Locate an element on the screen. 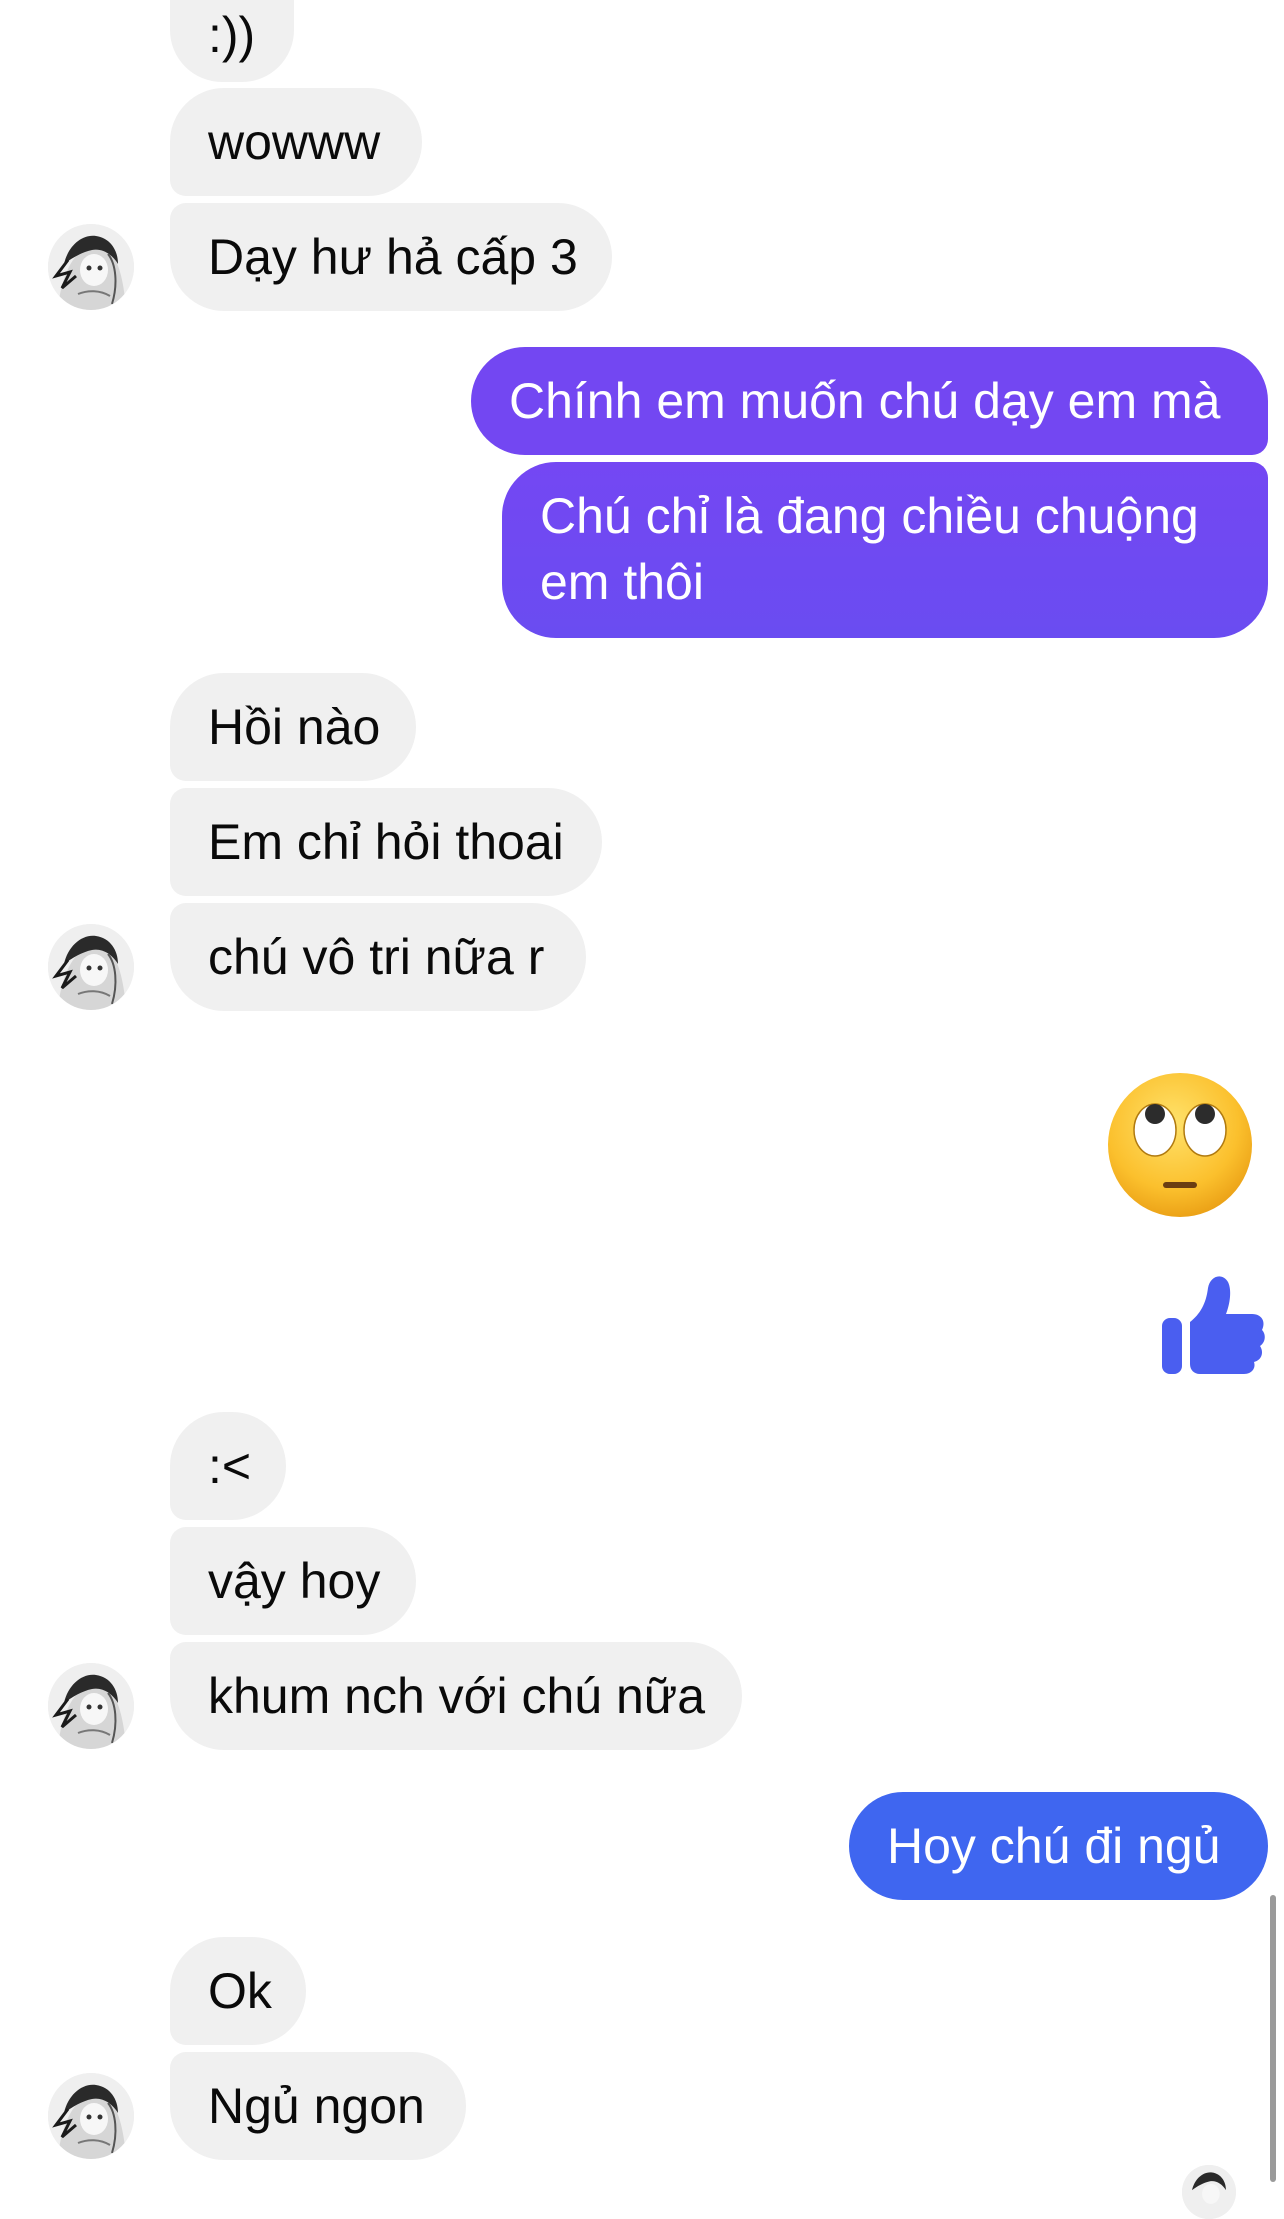 This screenshot has height=2219, width=1284. incoming-message: khum nch với chú nữa is located at coordinates (456, 1696).